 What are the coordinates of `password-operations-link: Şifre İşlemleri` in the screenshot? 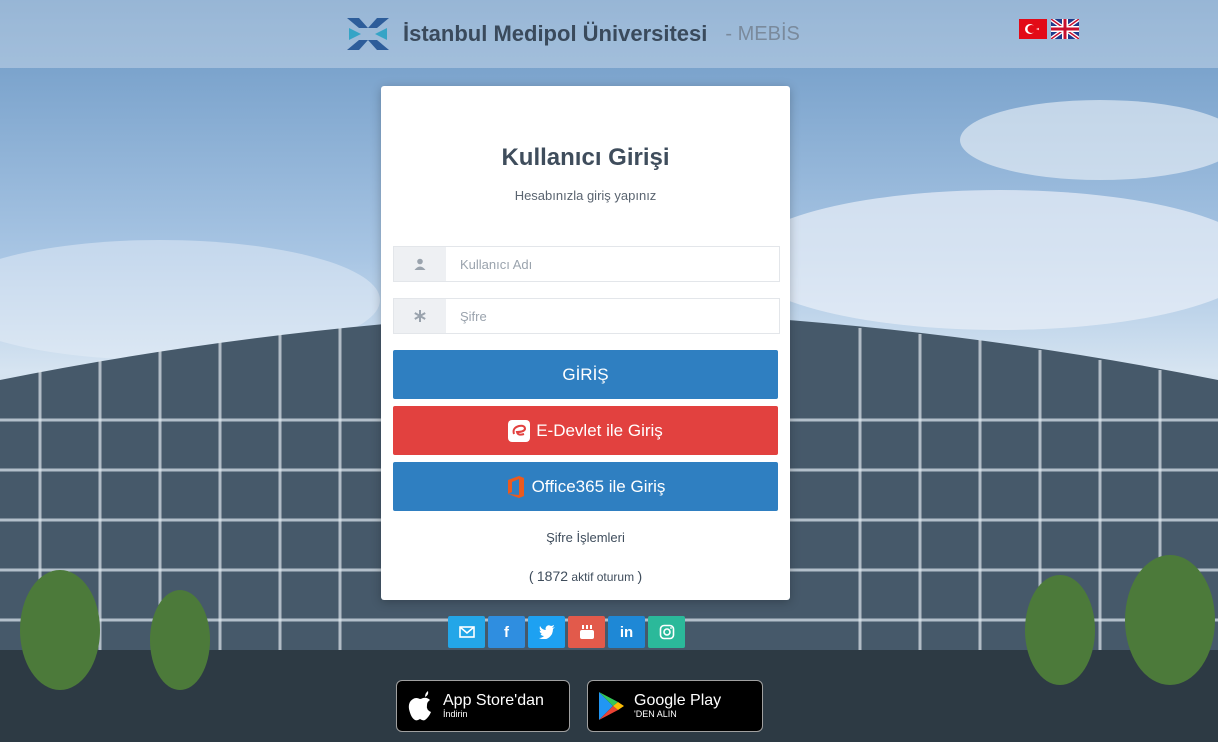 It's located at (585, 537).